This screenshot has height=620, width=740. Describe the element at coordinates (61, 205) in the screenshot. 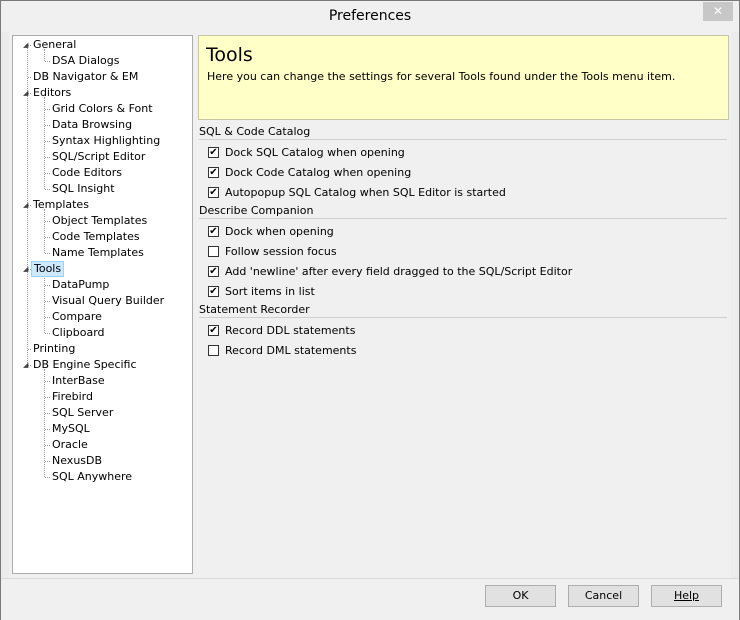

I see `tree-item: Templates` at that location.